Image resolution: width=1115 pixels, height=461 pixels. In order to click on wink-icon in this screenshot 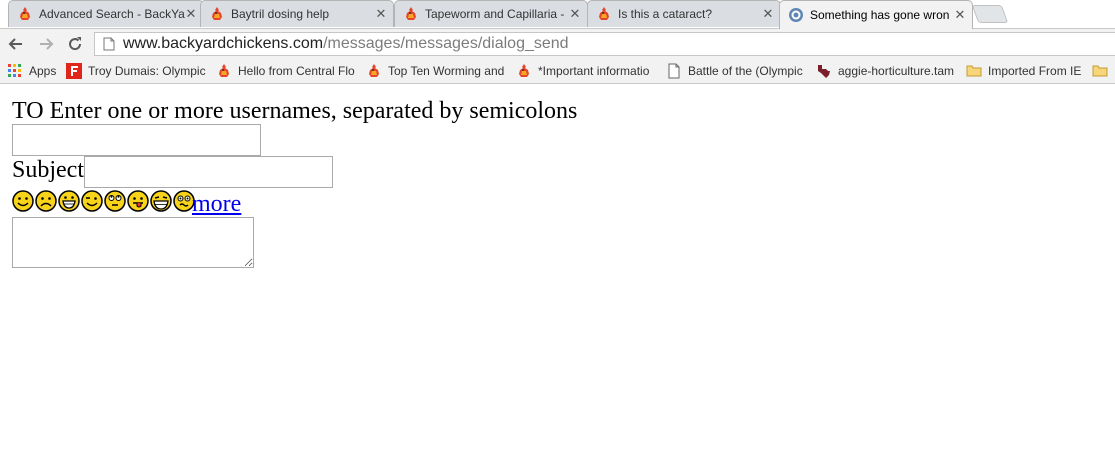, I will do `click(92, 201)`.